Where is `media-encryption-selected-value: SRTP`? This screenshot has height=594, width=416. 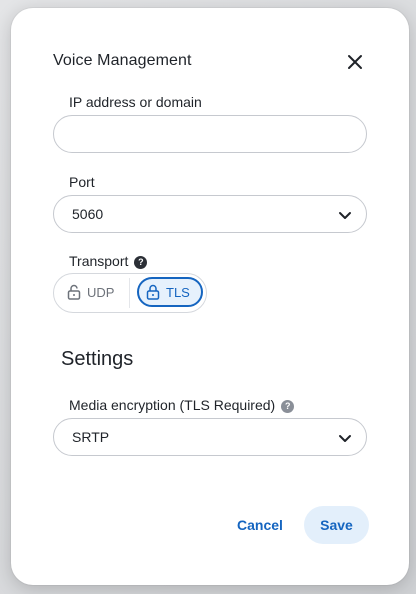
media-encryption-selected-value: SRTP is located at coordinates (91, 437).